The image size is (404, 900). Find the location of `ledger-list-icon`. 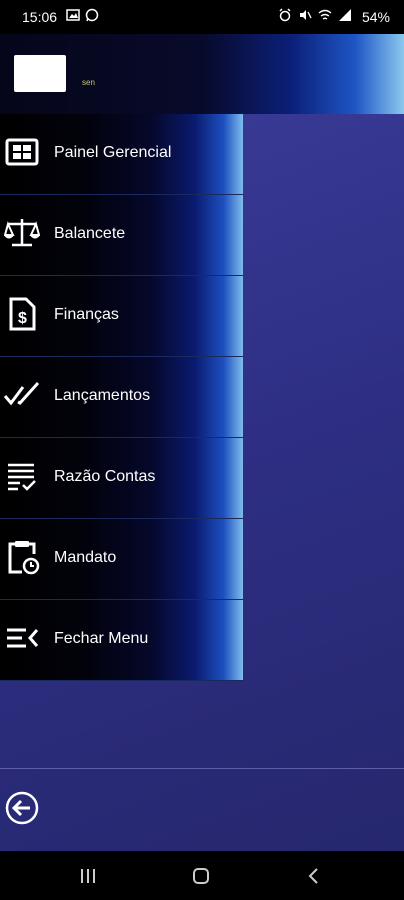

ledger-list-icon is located at coordinates (22, 477).